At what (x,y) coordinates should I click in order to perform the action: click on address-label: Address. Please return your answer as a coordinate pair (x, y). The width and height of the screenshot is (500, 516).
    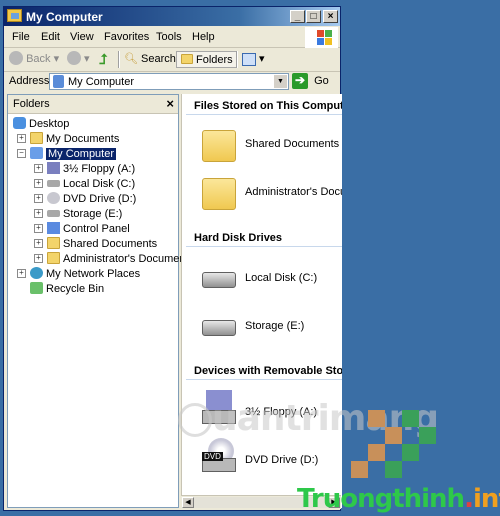
    Looking at the image, I should click on (29, 81).